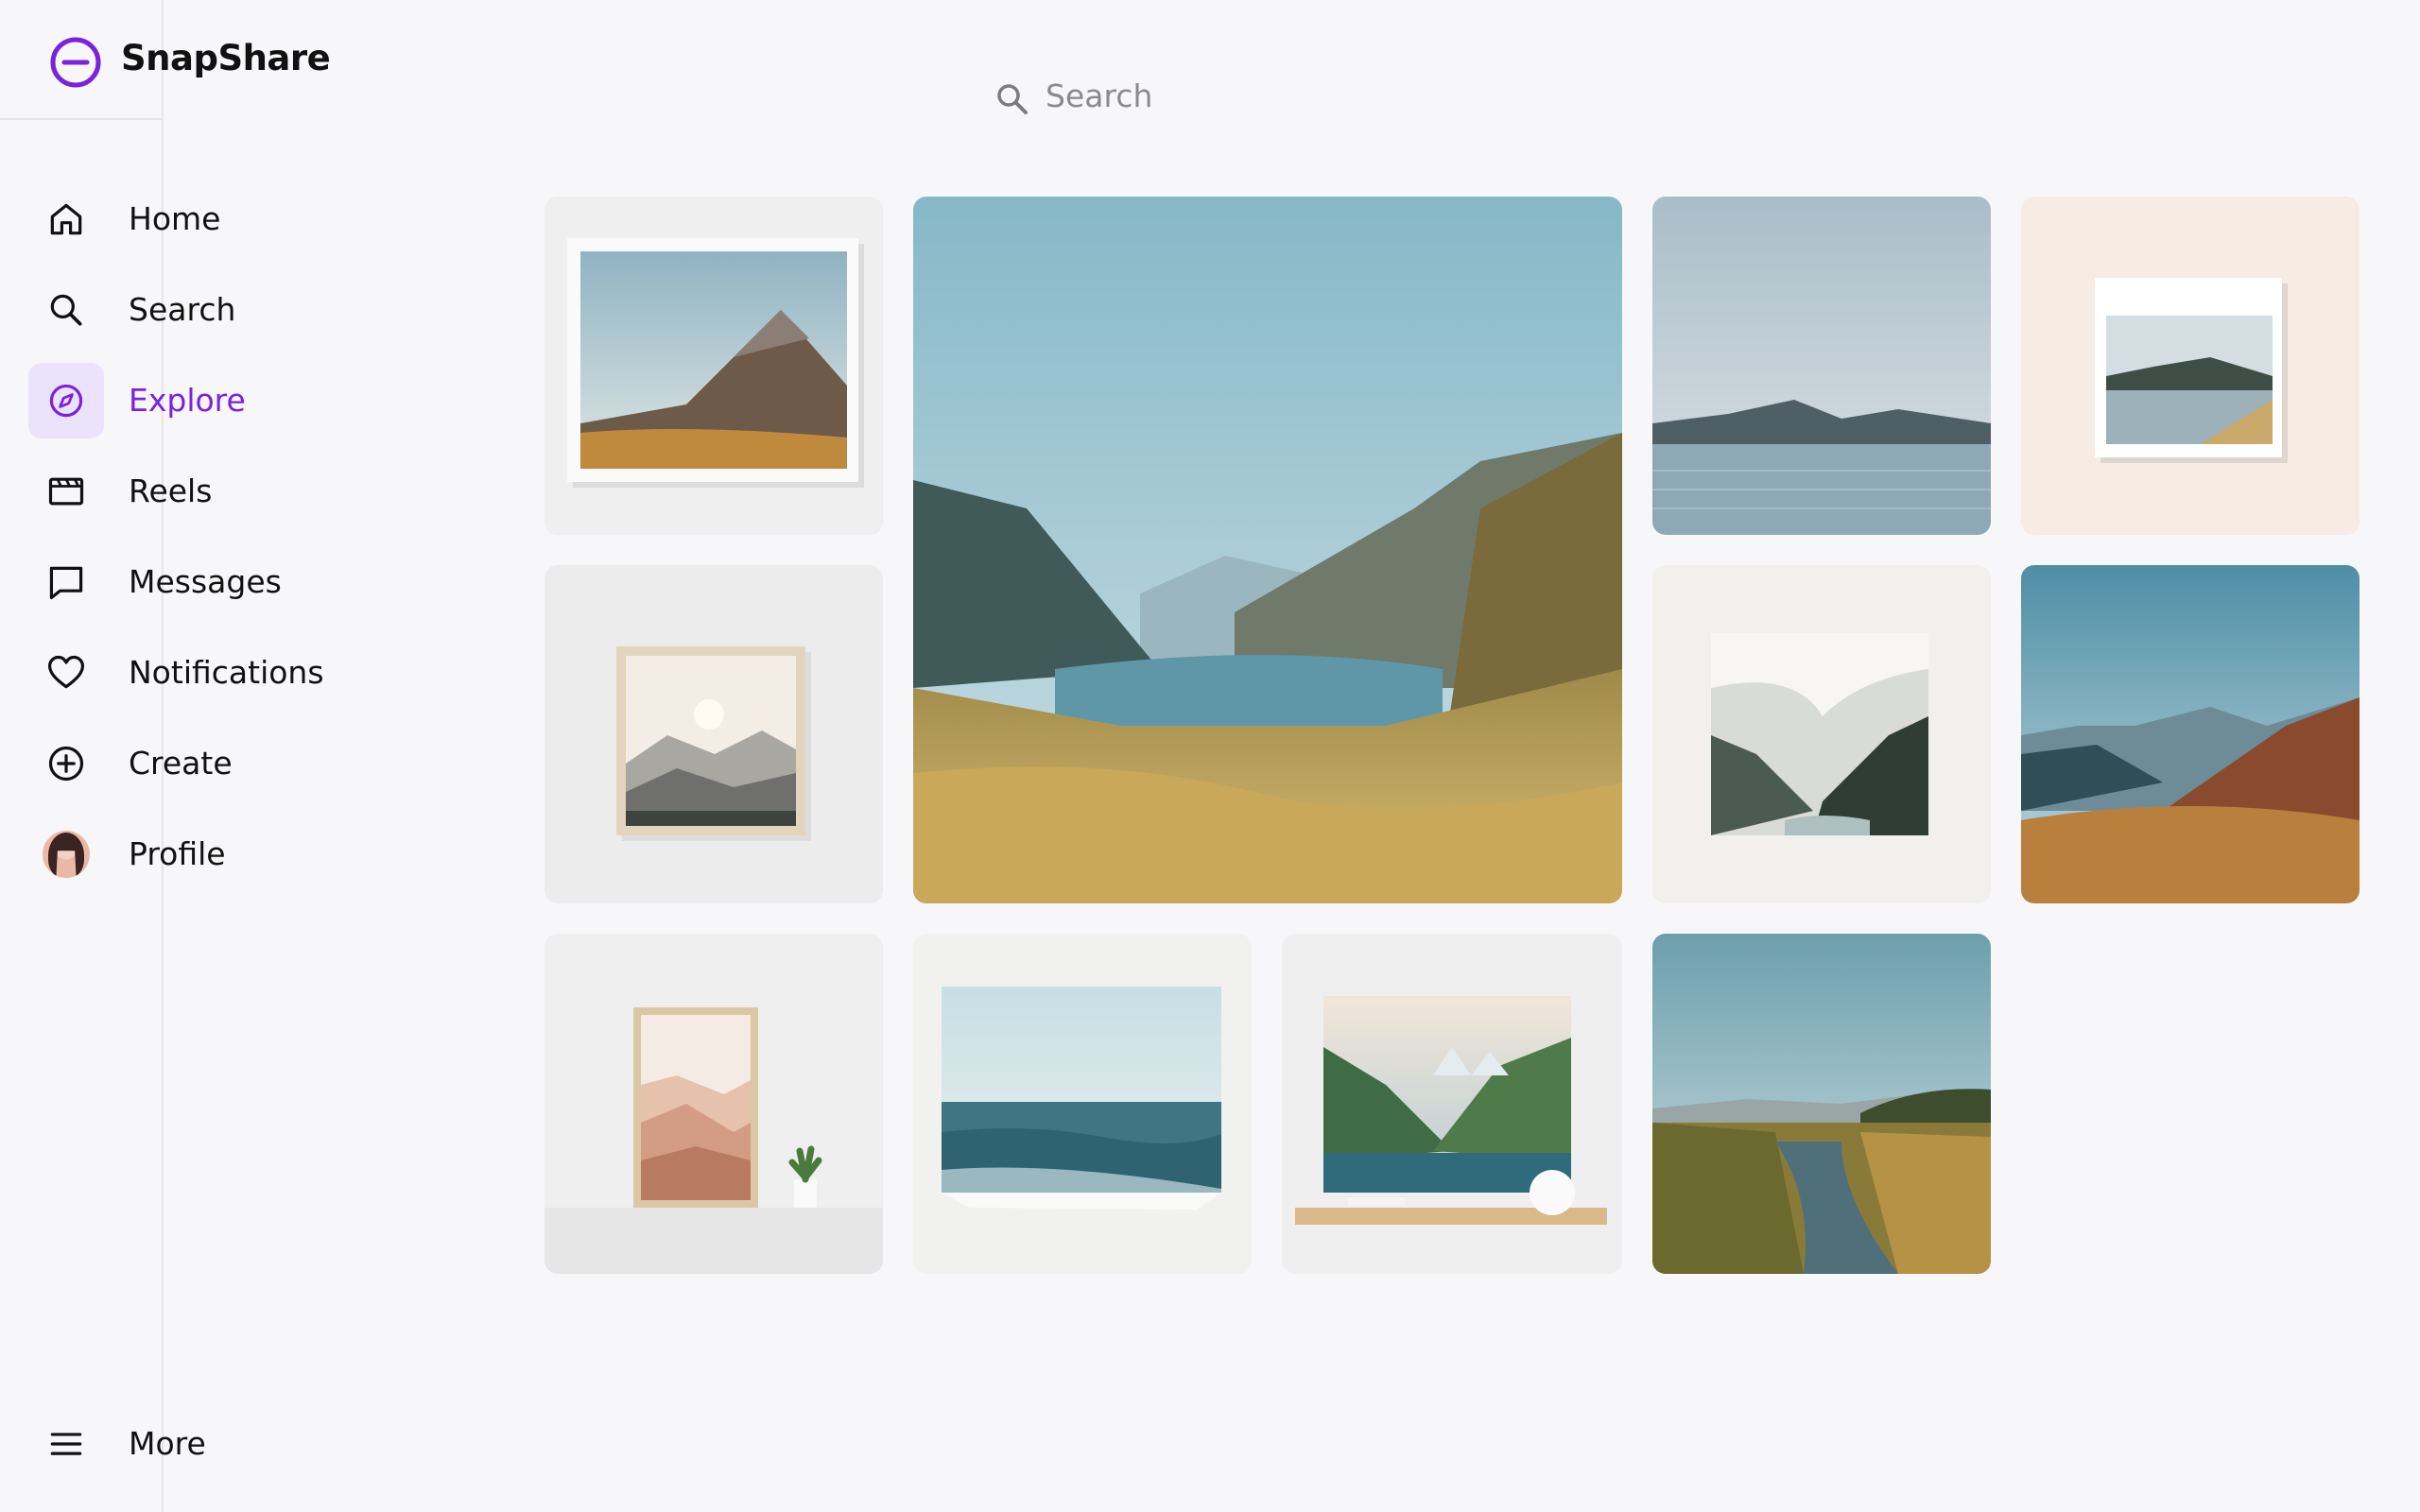  Describe the element at coordinates (66, 1444) in the screenshot. I see `menu-icon` at that location.